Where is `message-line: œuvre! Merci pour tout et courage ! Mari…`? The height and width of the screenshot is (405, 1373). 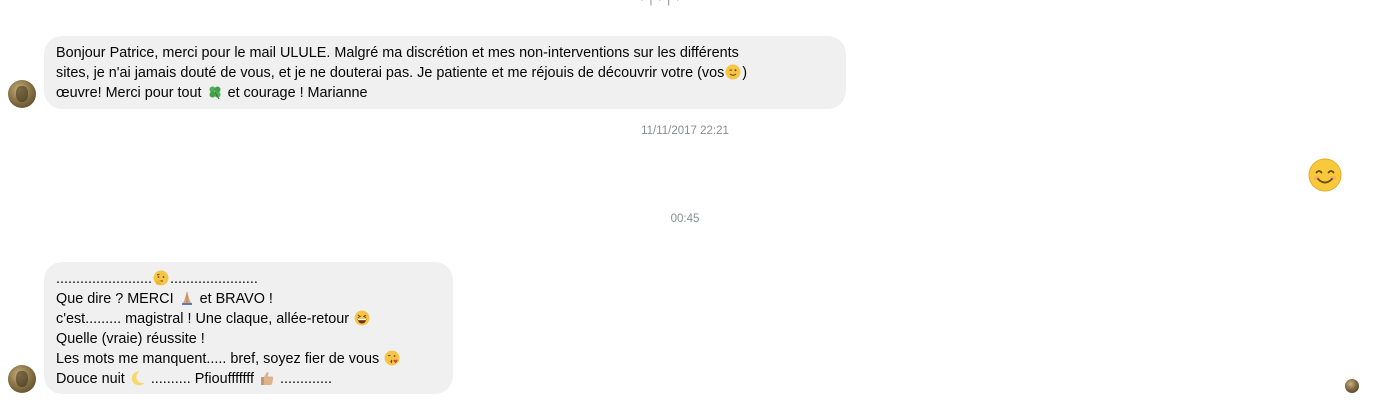
message-line: œuvre! Merci pour tout et courage ! Mari… is located at coordinates (212, 93).